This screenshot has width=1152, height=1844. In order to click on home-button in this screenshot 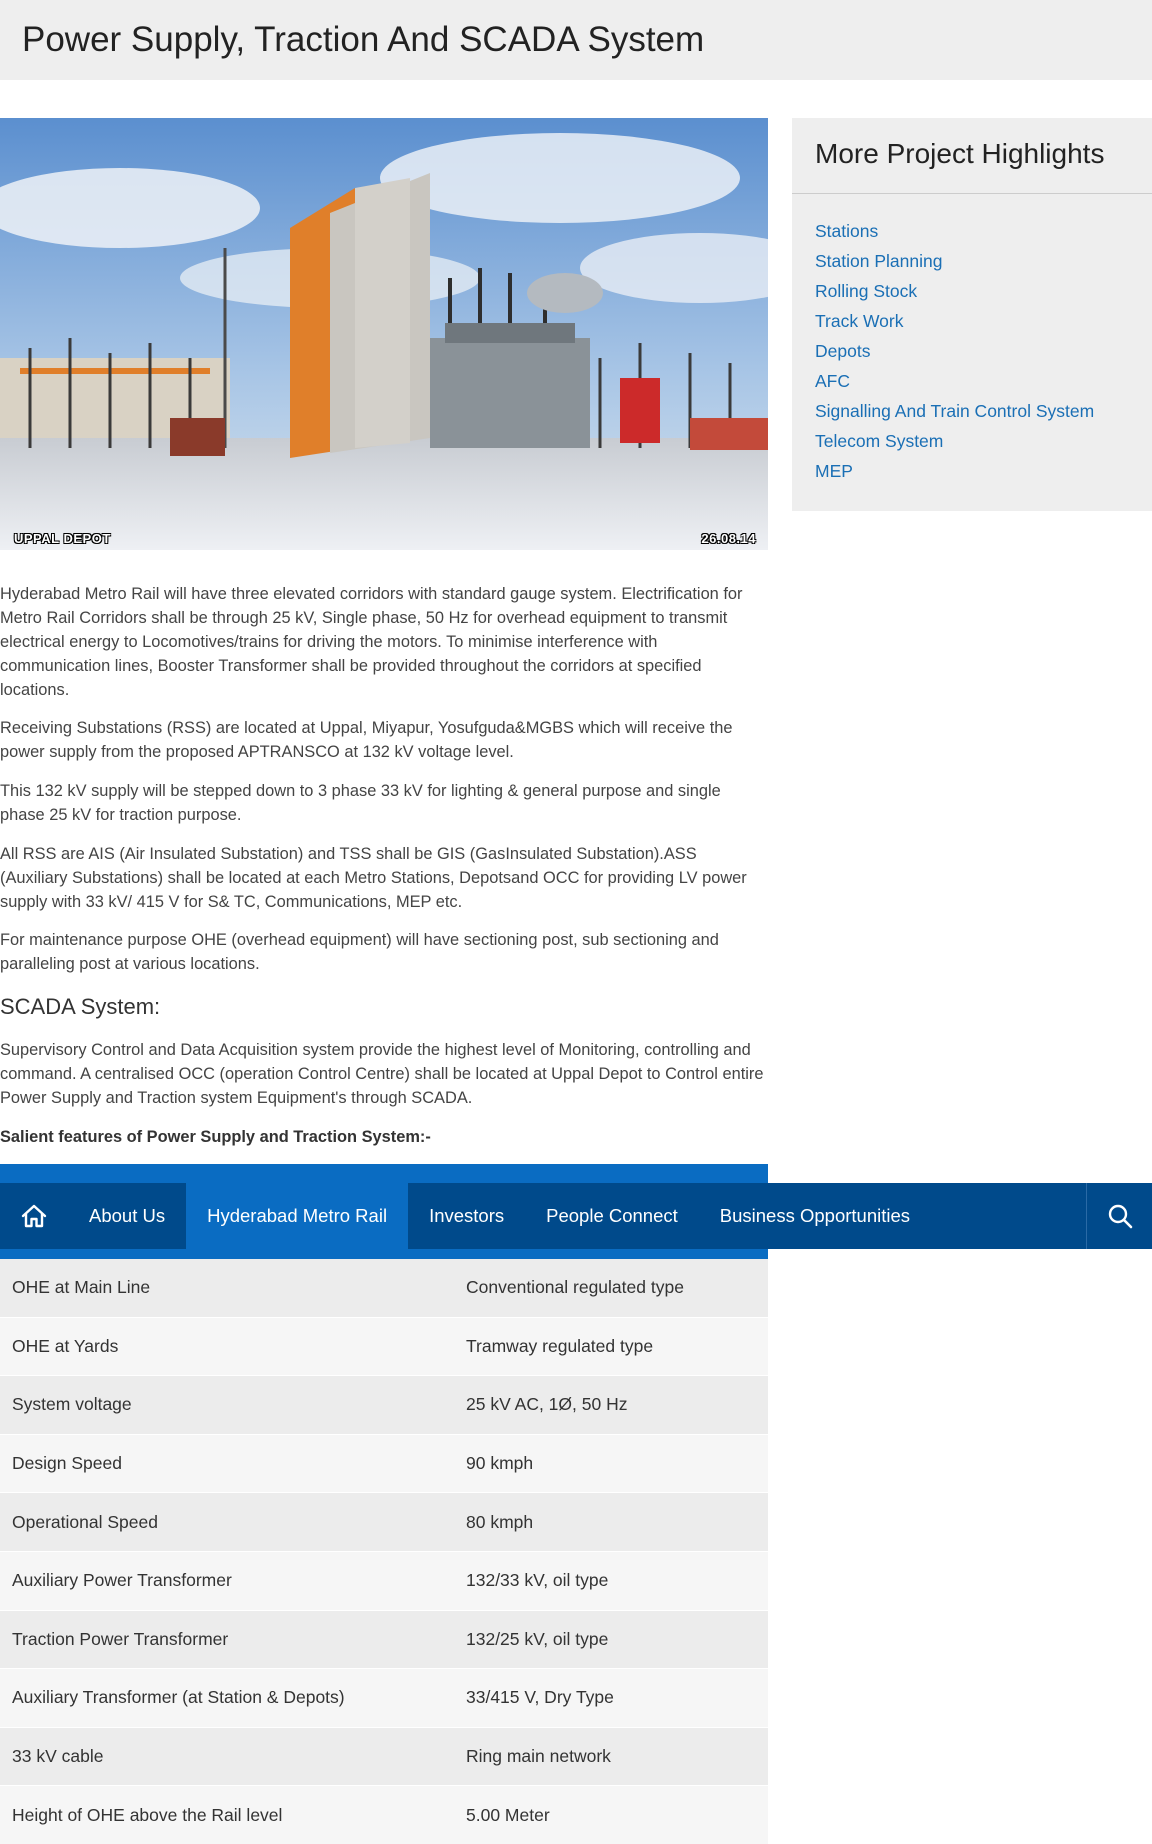, I will do `click(34, 1216)`.